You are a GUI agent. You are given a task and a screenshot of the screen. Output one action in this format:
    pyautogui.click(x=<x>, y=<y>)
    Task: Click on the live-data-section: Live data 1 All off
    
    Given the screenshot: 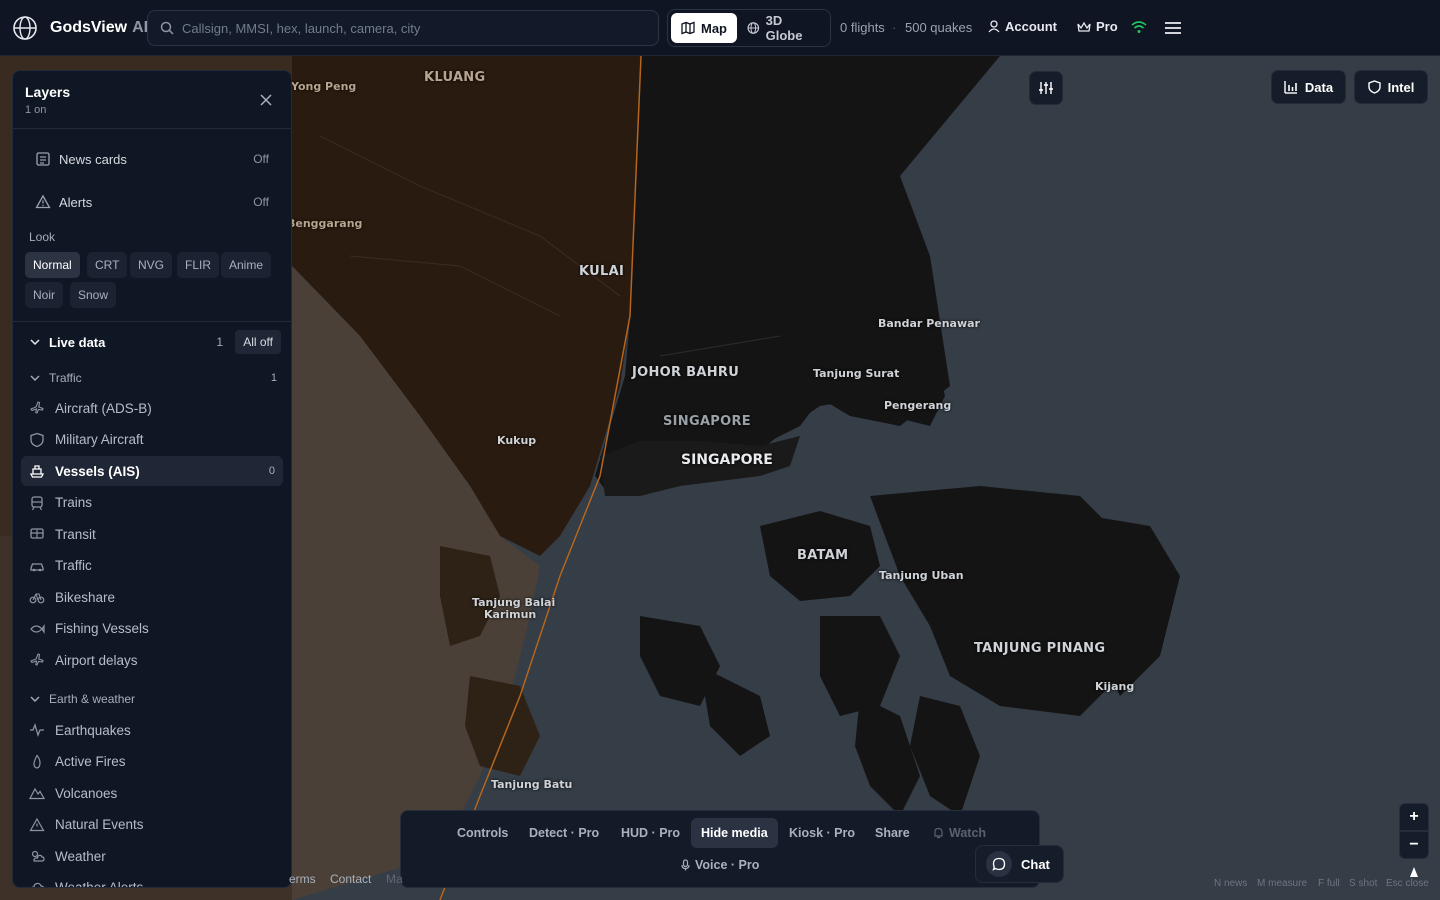 What is the action you would take?
    pyautogui.click(x=153, y=342)
    